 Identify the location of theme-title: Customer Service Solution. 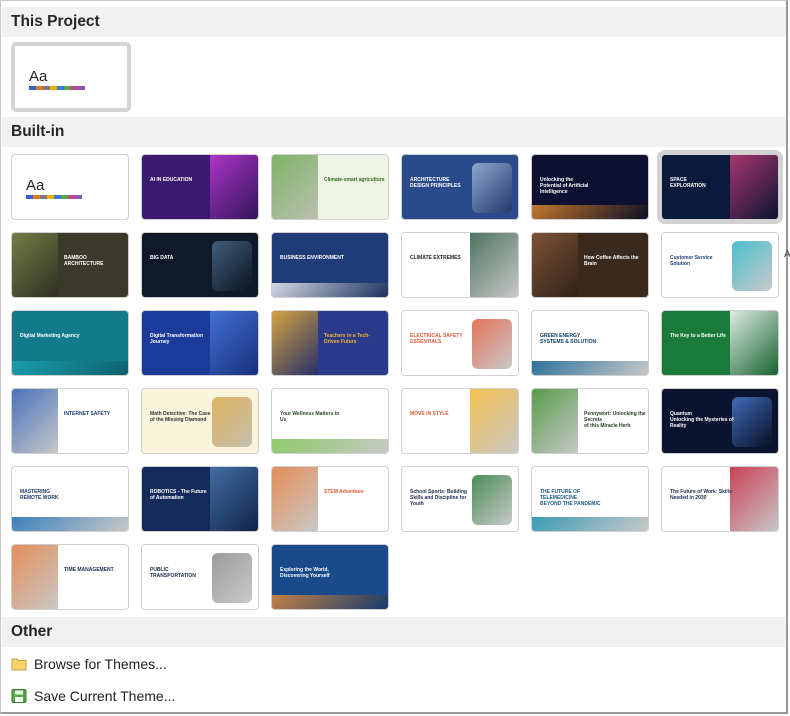
(691, 261).